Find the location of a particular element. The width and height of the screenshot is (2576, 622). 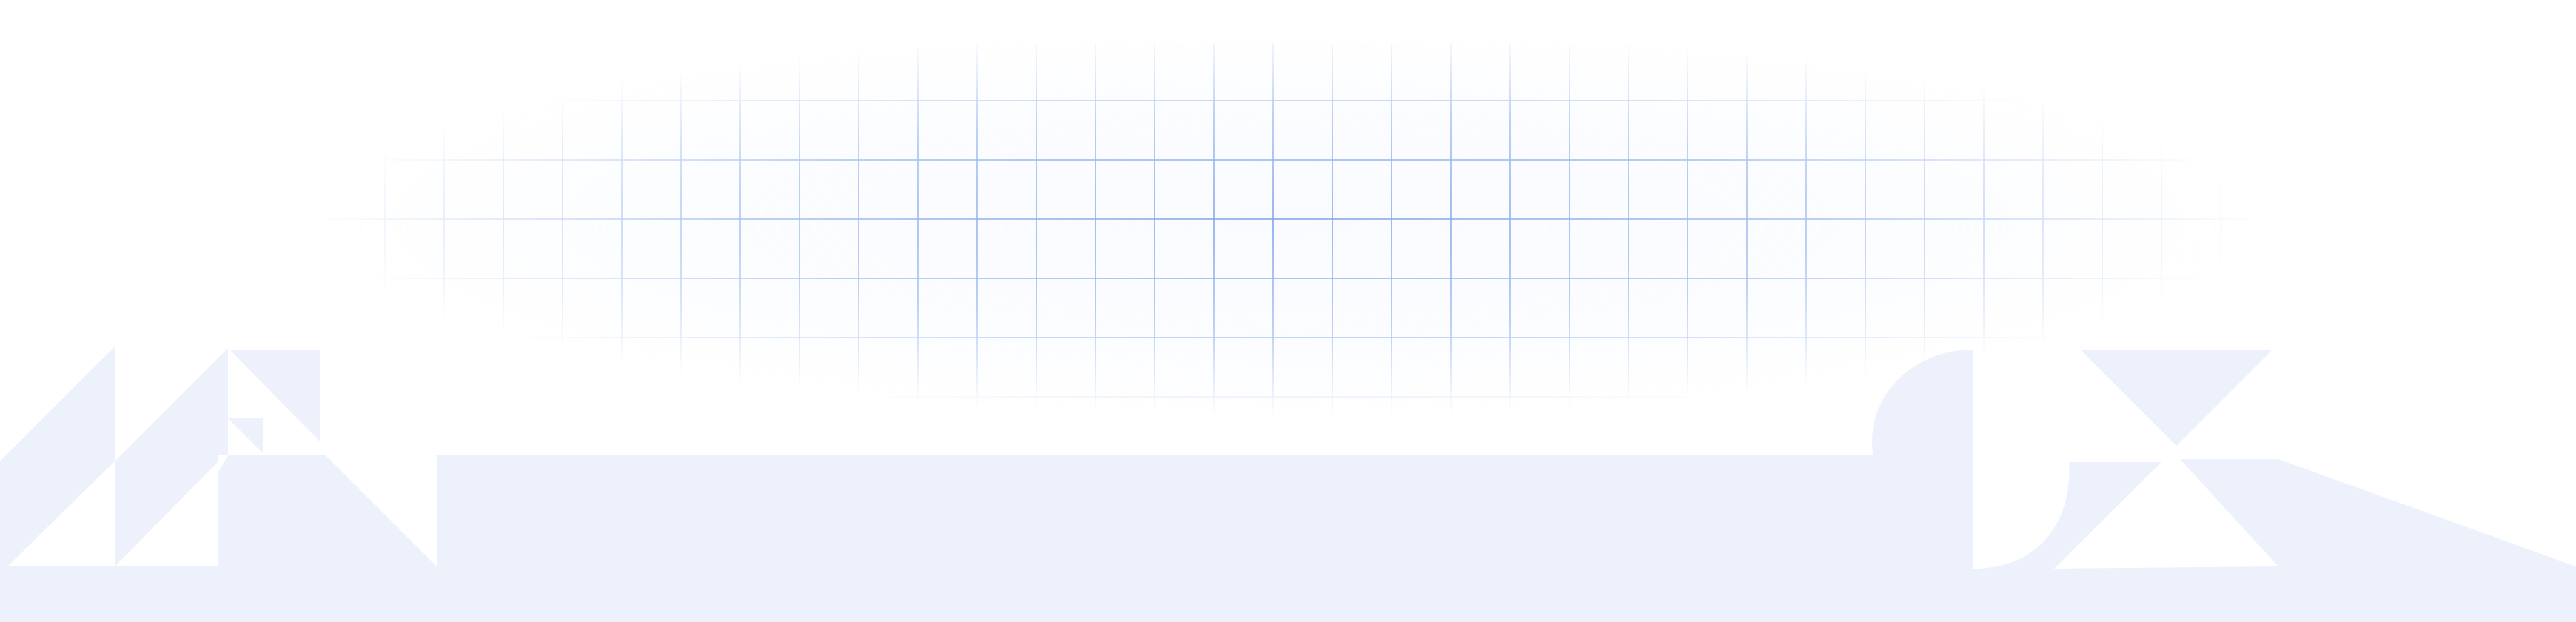

small-square is located at coordinates (245, 436).